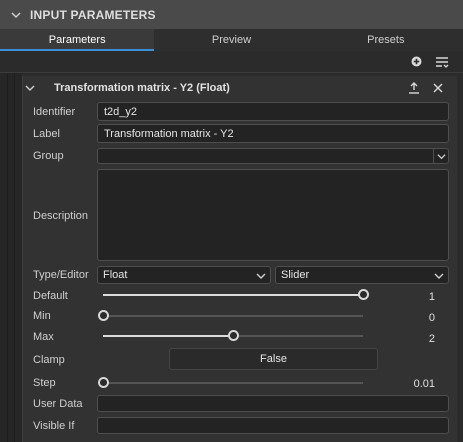 This screenshot has width=463, height=442. What do you see at coordinates (43, 337) in the screenshot?
I see `max-label: Max` at bounding box center [43, 337].